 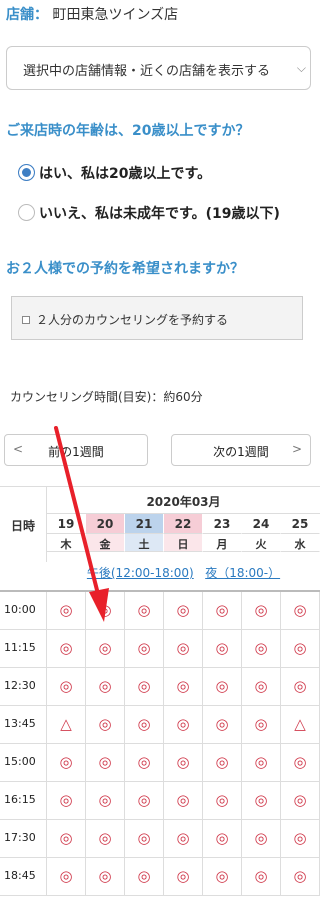 I want to click on day-date: 19, so click(x=66, y=524).